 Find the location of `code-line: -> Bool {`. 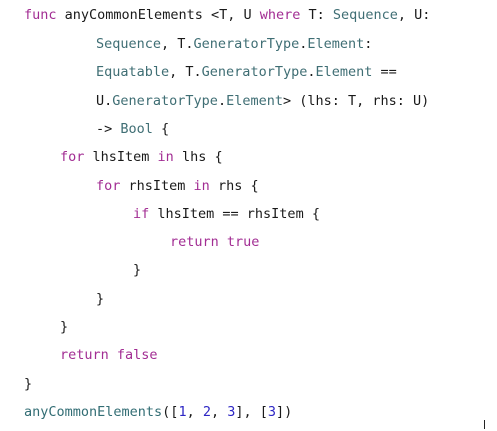

code-line: -> Bool { is located at coordinates (132, 129).